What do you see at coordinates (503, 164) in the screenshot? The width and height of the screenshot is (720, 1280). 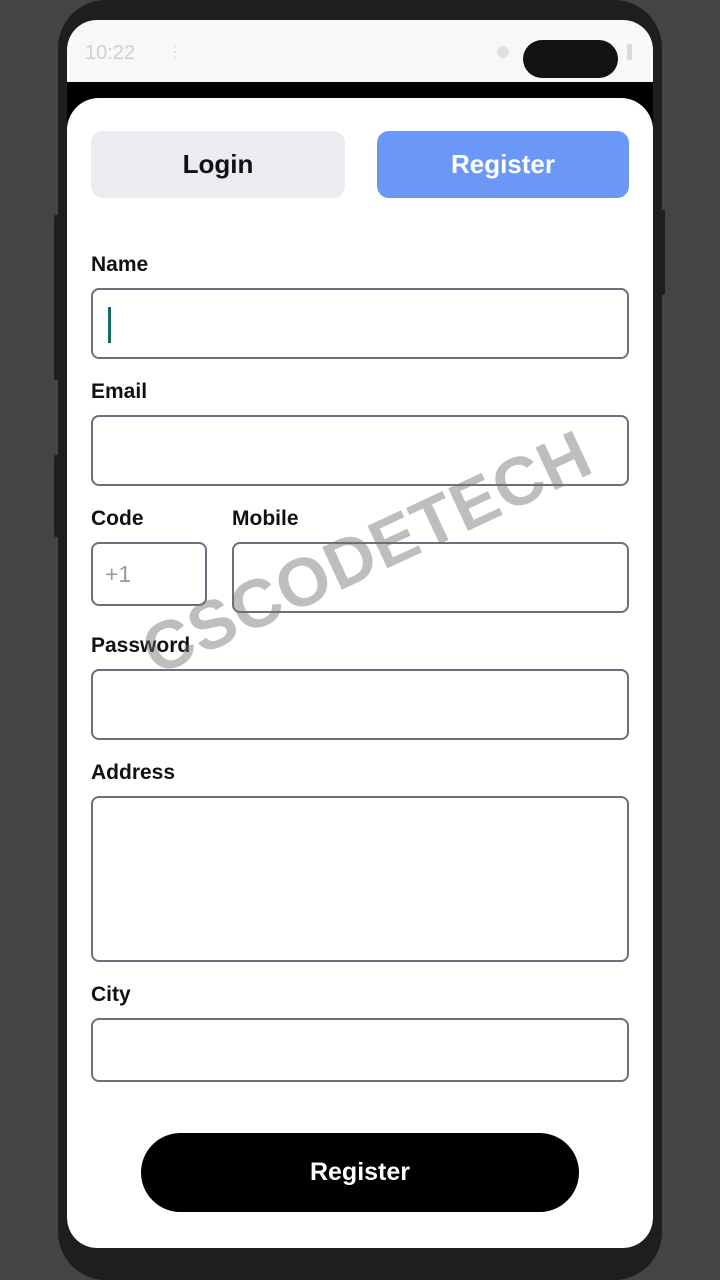 I see `tab-register: Register` at bounding box center [503, 164].